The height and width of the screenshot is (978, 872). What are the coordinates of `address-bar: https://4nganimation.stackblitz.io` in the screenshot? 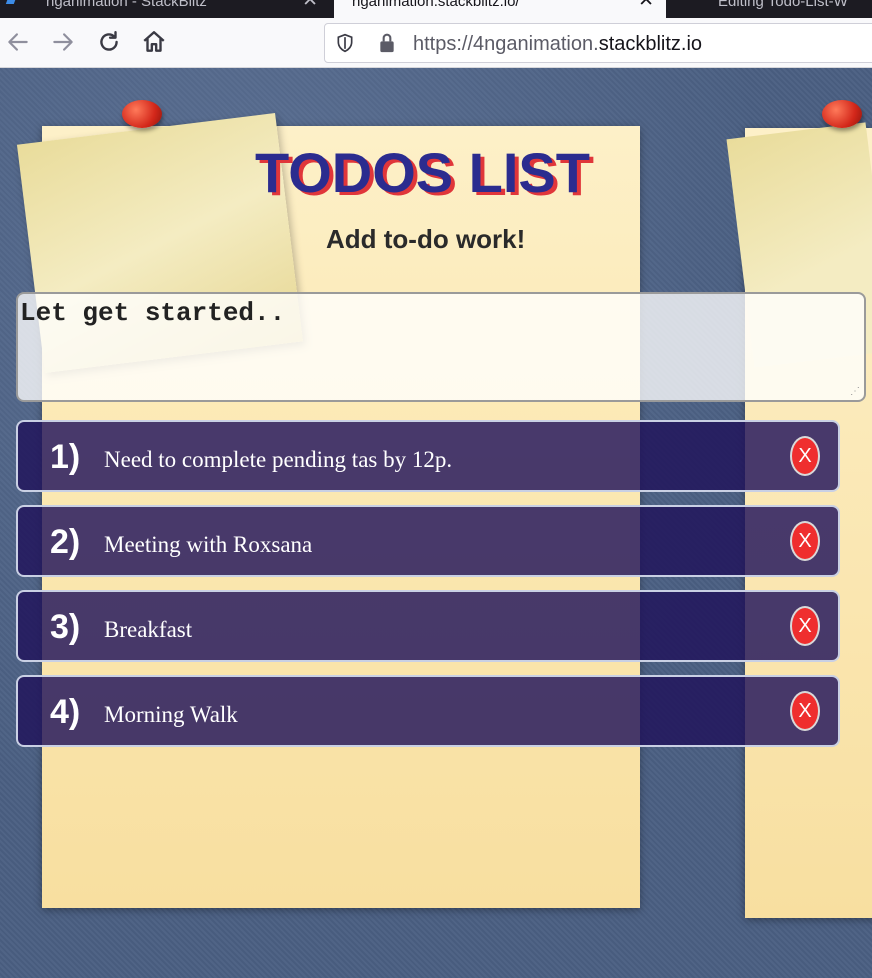 It's located at (598, 43).